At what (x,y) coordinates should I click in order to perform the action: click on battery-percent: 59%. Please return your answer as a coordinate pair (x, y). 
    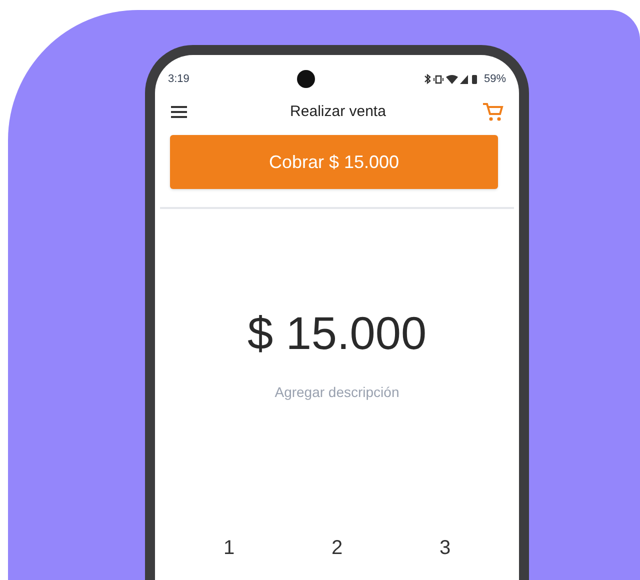
    Looking at the image, I should click on (495, 79).